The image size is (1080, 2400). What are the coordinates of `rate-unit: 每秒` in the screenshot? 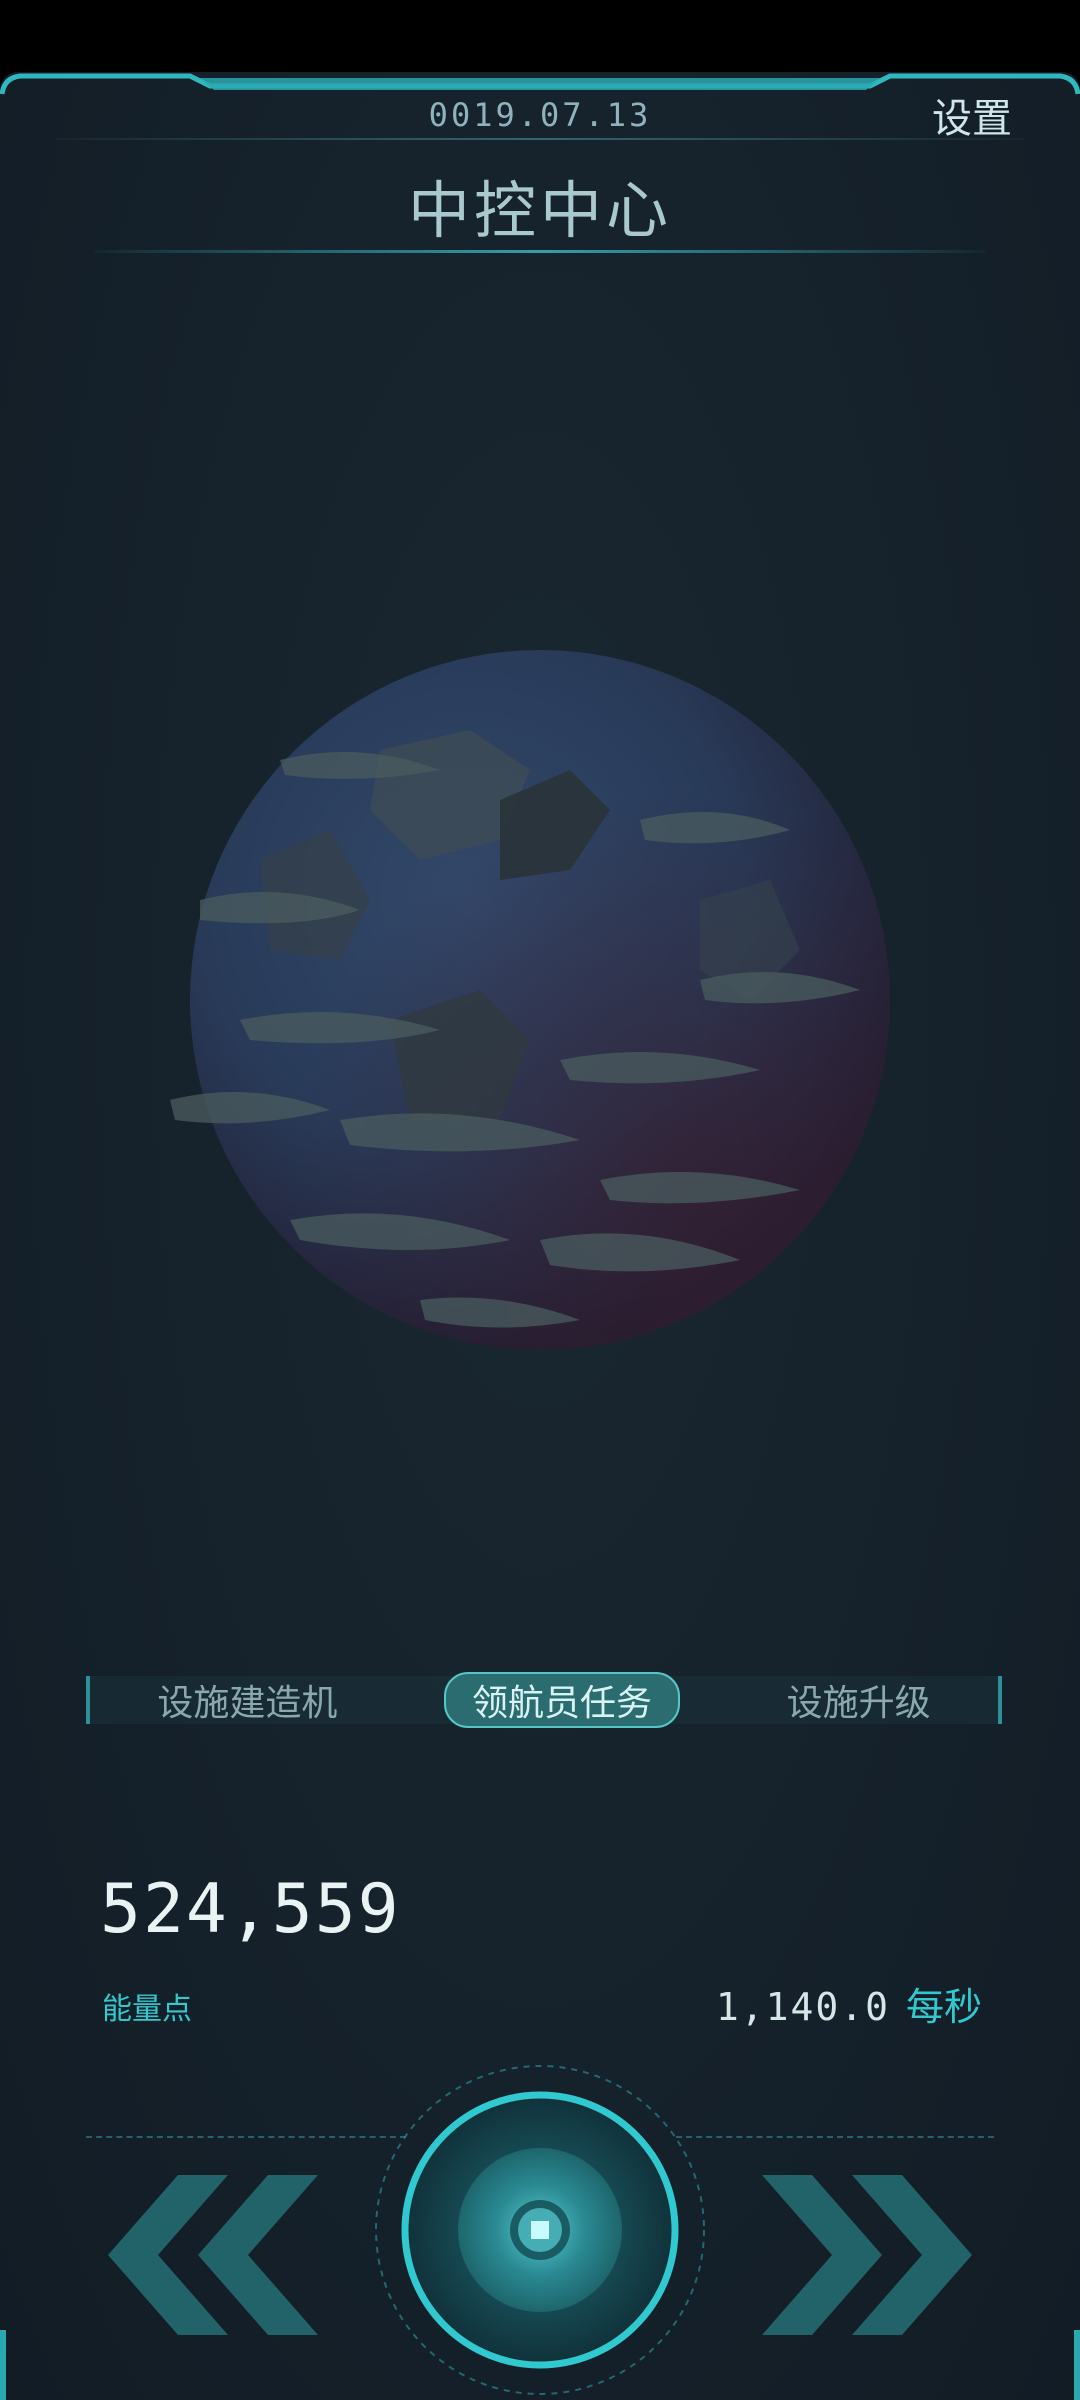 It's located at (943, 2007).